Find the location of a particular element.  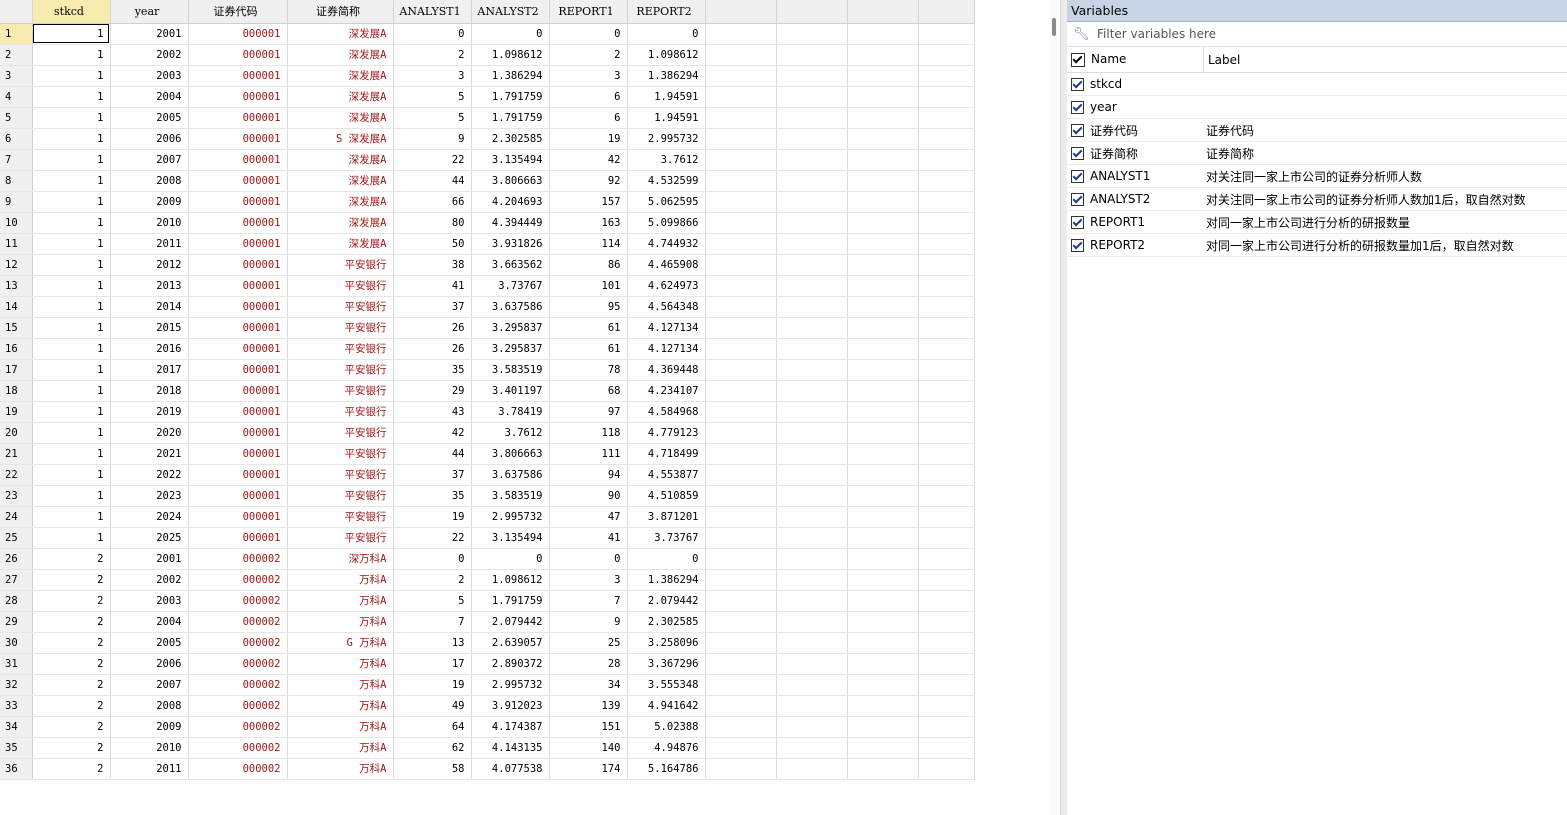

table-cell: 7 is located at coordinates (432, 622).